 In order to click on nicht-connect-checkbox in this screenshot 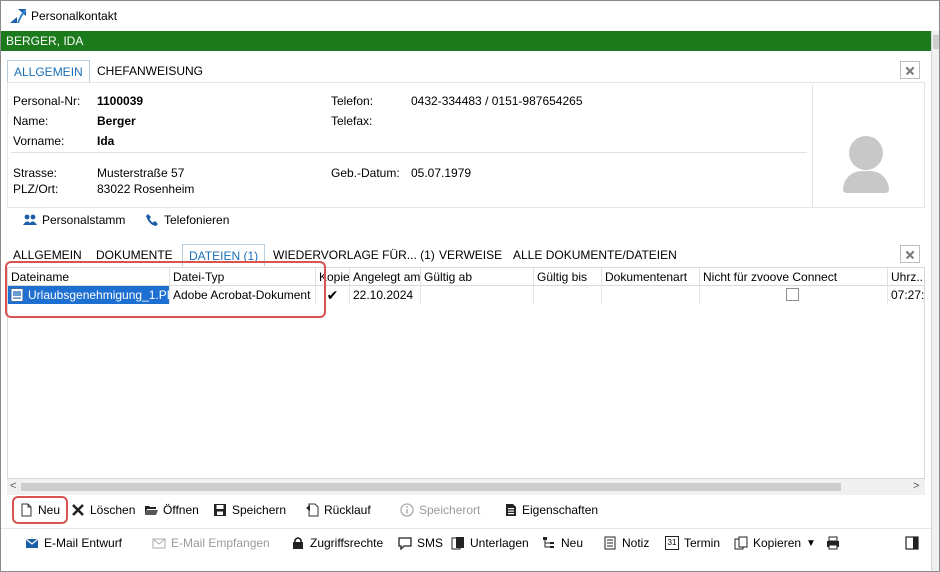, I will do `click(792, 294)`.